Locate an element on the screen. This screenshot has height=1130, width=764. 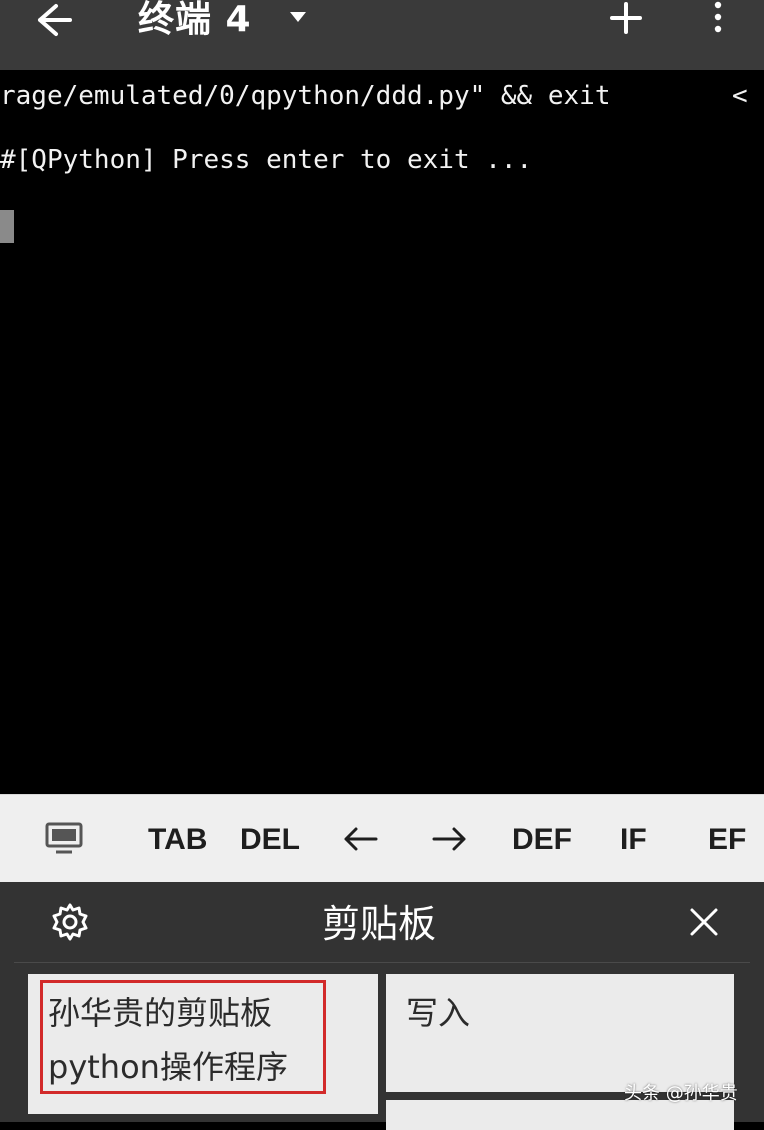
key-ef: EF is located at coordinates (727, 840).